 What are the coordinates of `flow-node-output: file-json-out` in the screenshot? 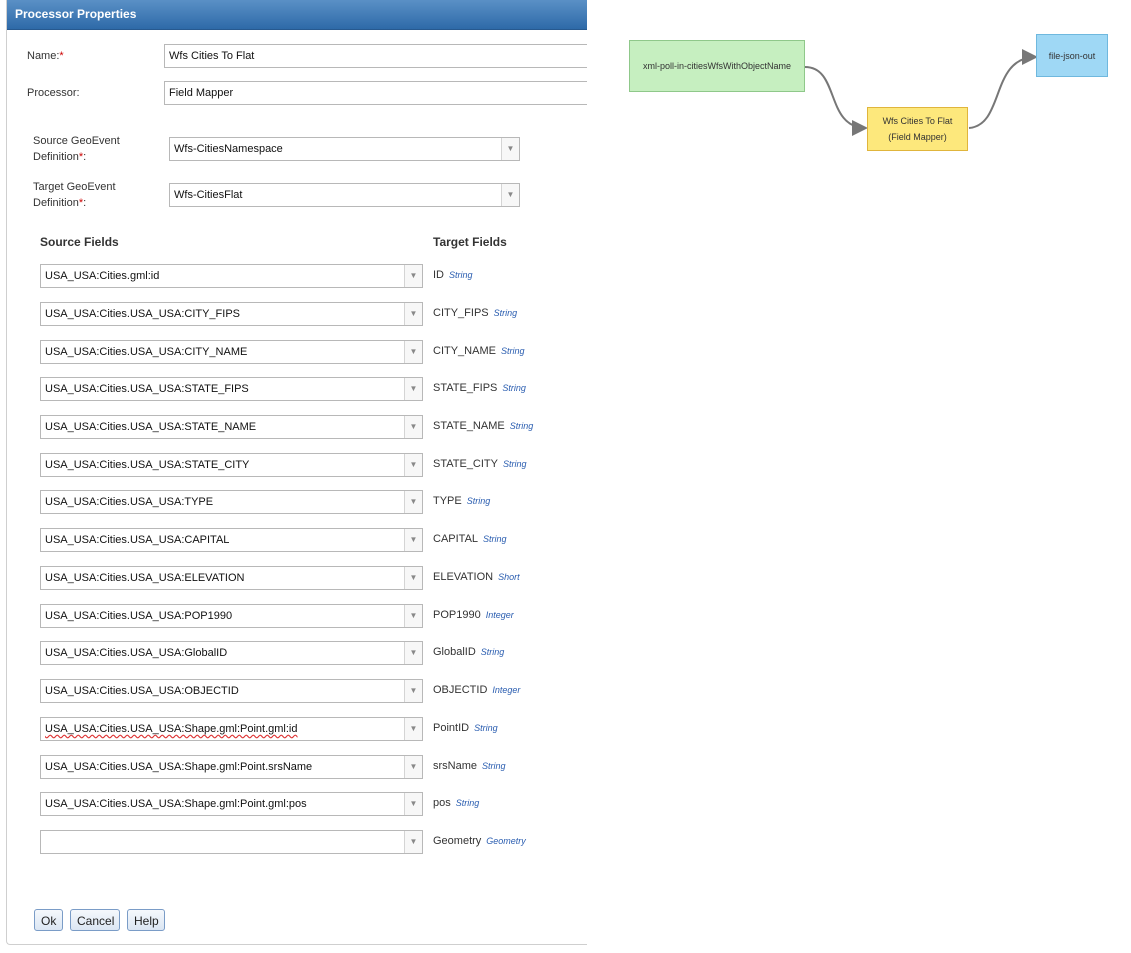 It's located at (1072, 55).